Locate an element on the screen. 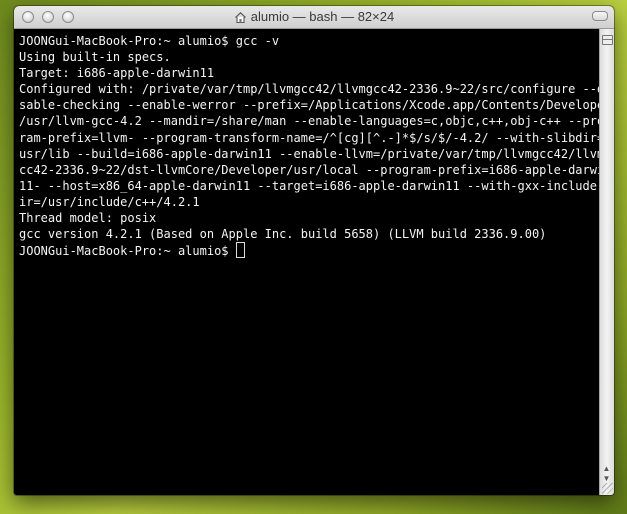 The image size is (627, 514). resize-grip-icon is located at coordinates (607, 488).